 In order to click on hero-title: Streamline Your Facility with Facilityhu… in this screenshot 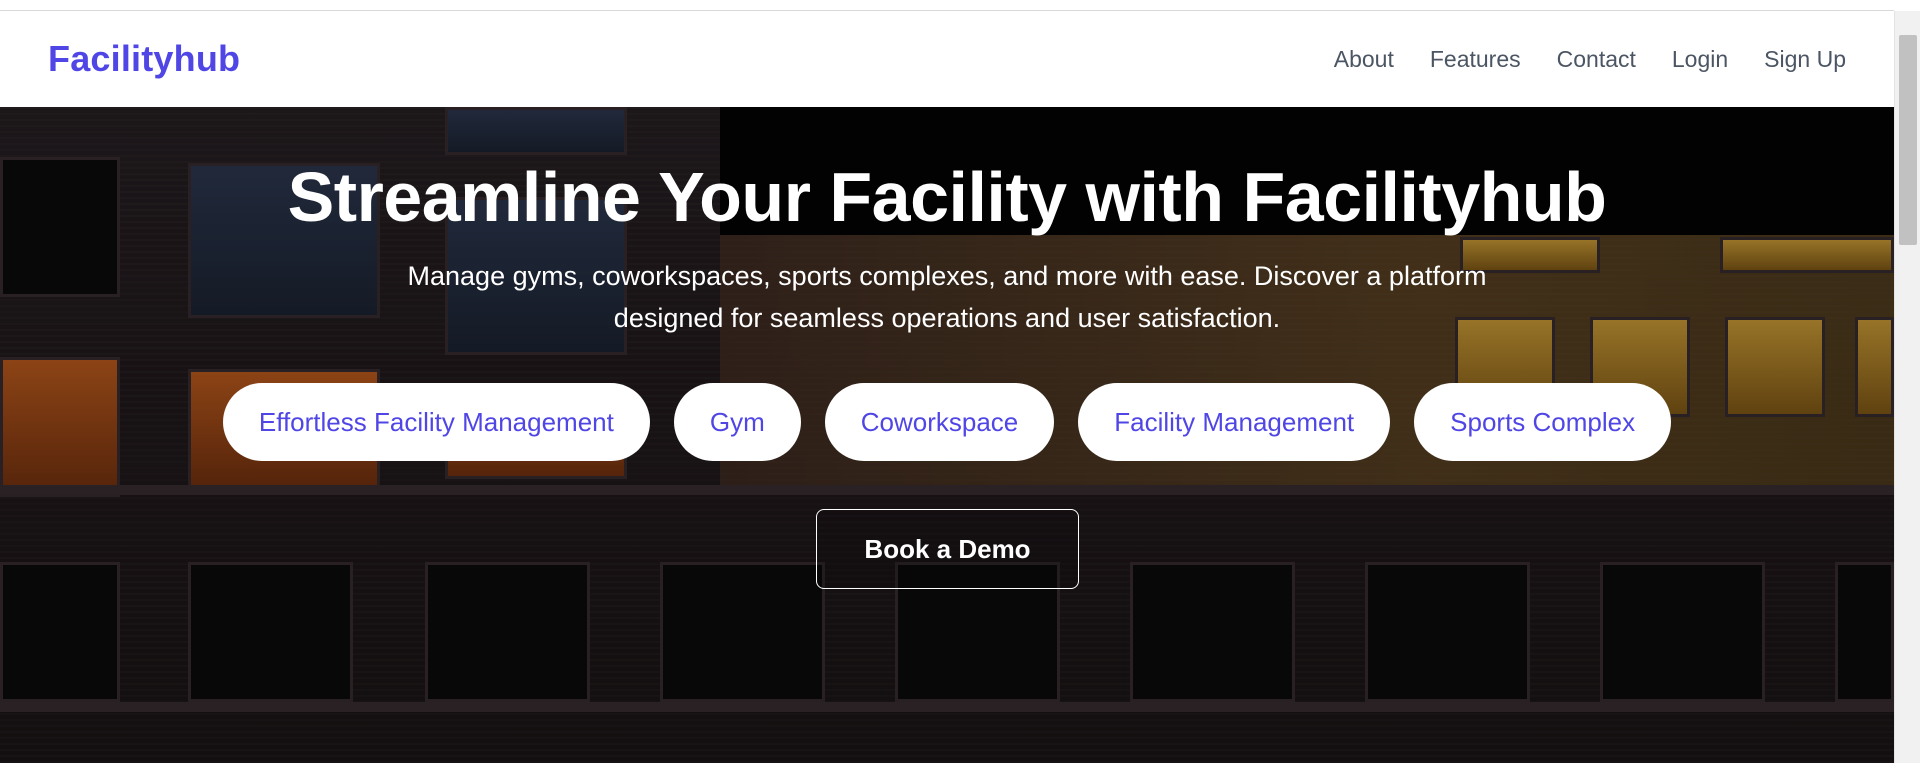, I will do `click(947, 197)`.